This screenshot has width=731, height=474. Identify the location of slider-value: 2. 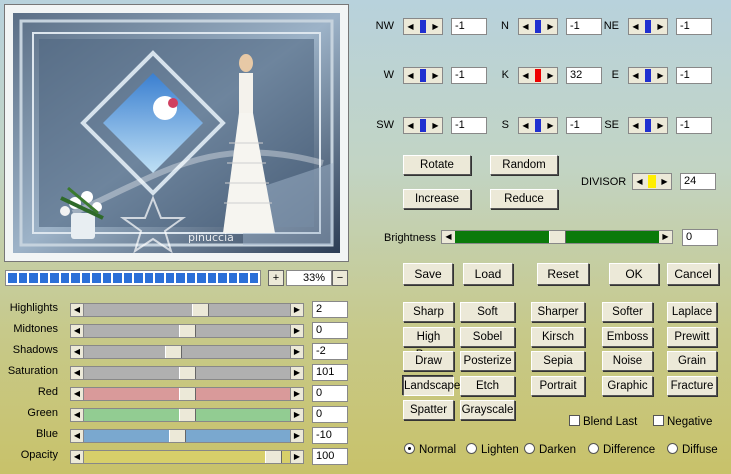
(330, 309).